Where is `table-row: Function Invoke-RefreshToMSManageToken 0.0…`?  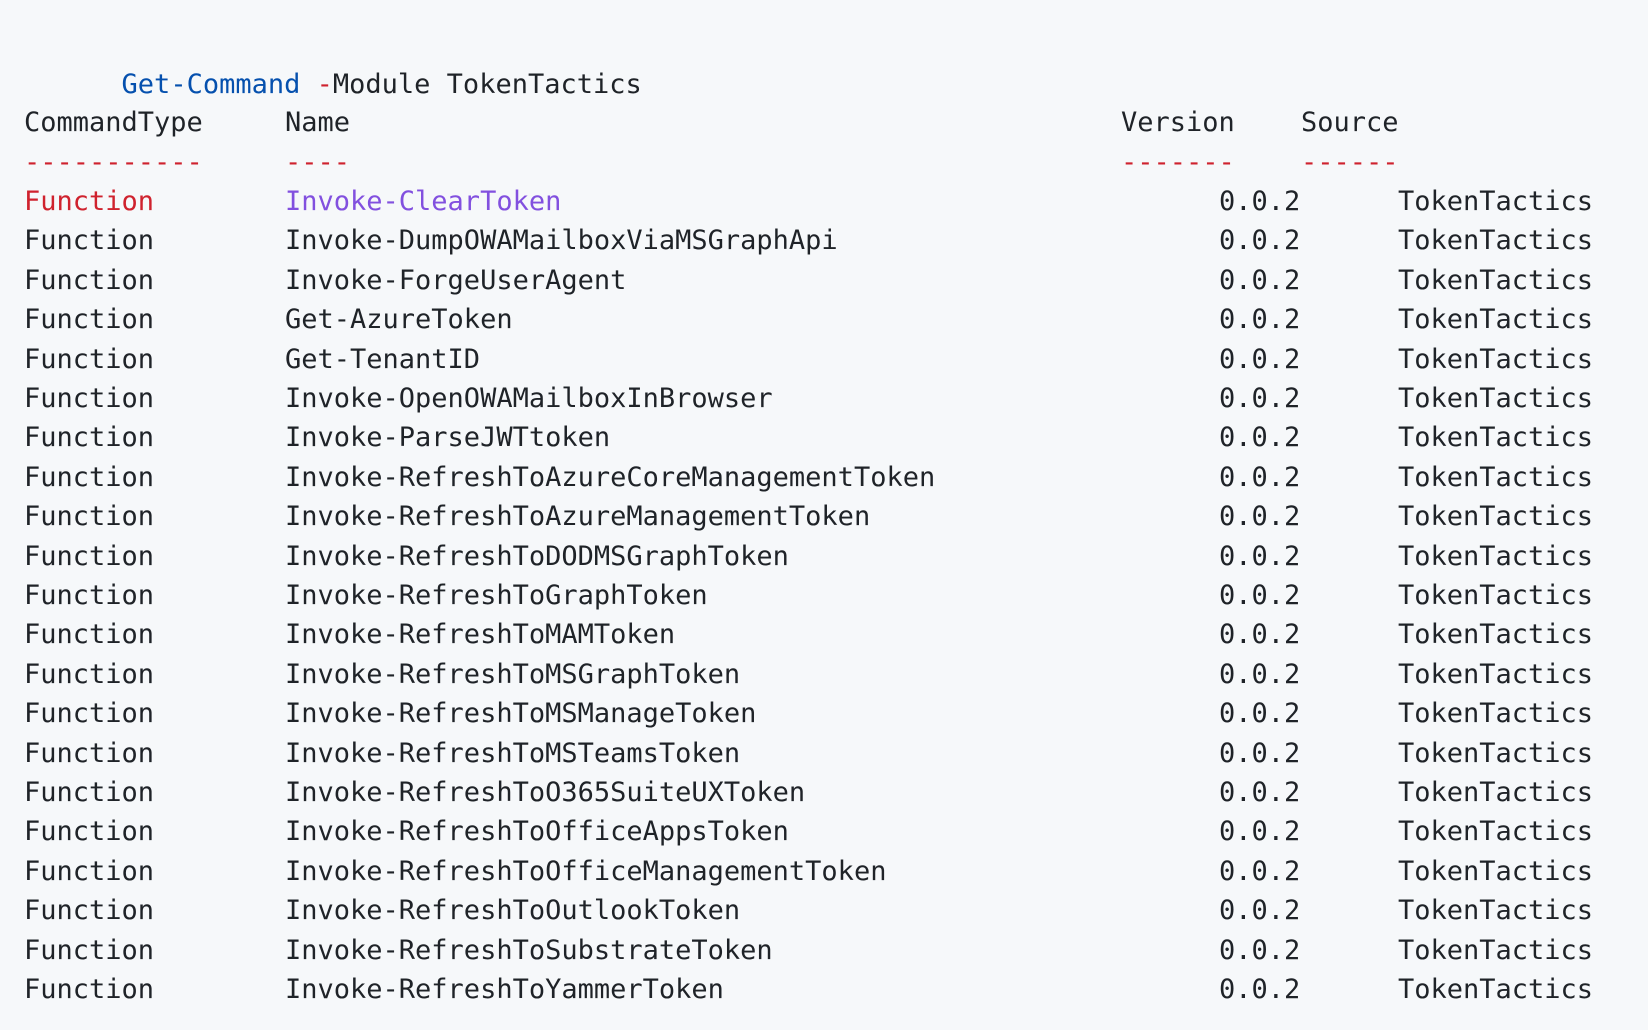
table-row: Function Invoke-RefreshToMSManageToken 0.0… is located at coordinates (824, 714).